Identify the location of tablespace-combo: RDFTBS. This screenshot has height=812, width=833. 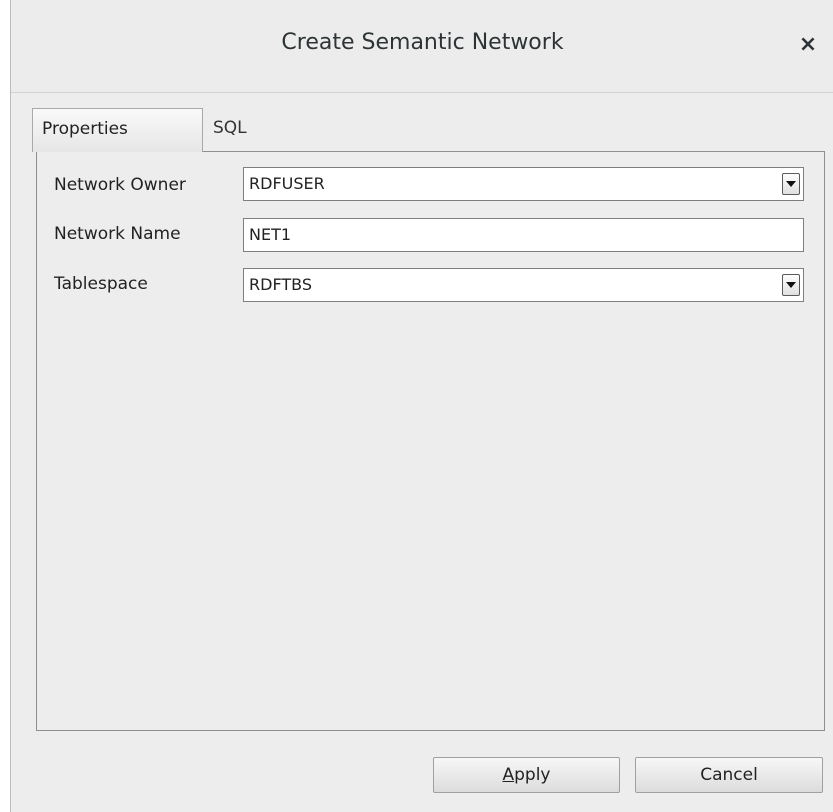
(523, 285).